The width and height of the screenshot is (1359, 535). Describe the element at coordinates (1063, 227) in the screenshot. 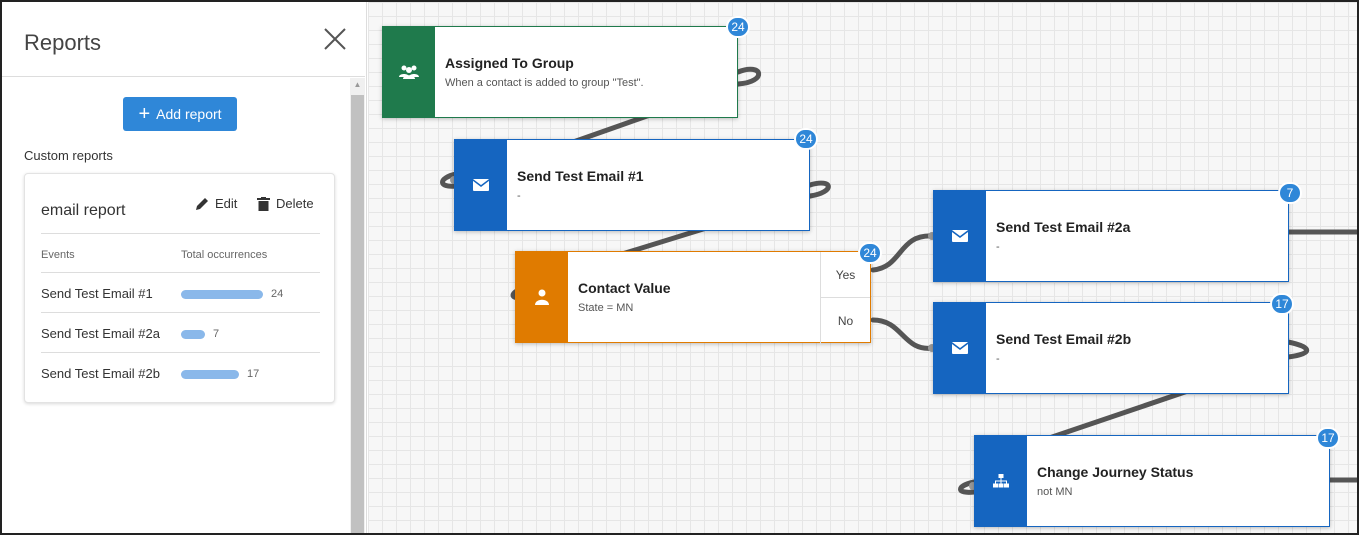

I see `node-title: Send Test Email #2a` at that location.